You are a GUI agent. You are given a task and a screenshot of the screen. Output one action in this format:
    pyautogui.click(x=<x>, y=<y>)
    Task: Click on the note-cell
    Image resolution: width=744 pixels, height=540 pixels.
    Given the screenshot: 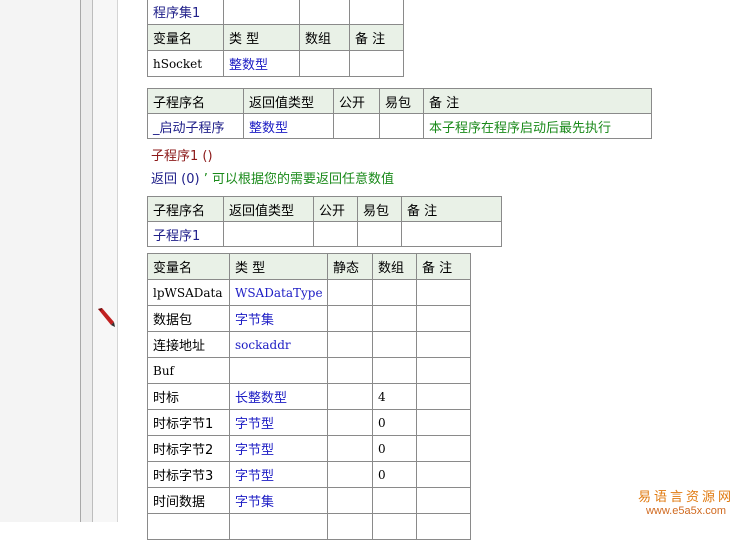 What is the action you would take?
    pyautogui.click(x=451, y=234)
    